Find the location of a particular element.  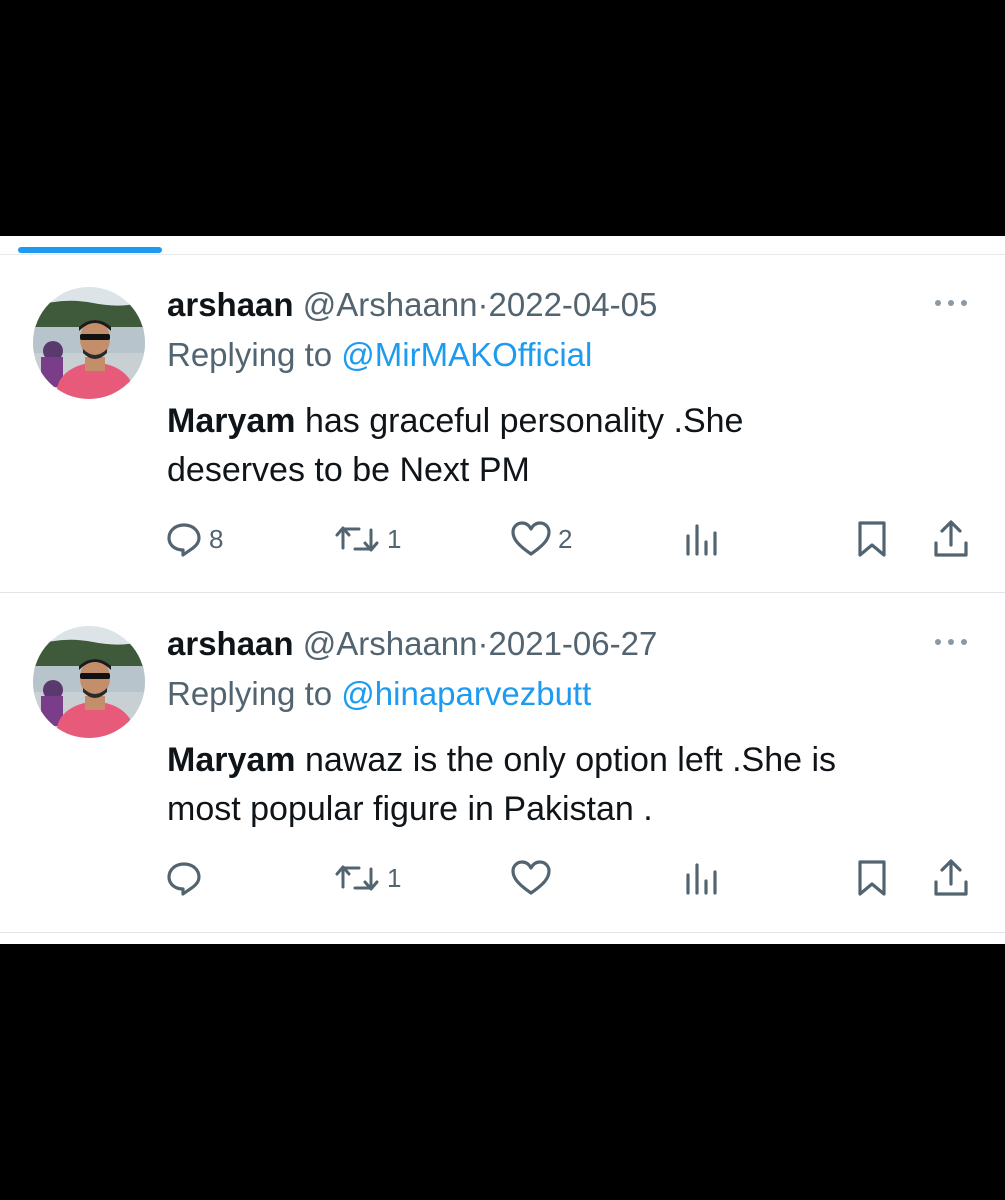

replying-handle-link: @hinaparvezbutt is located at coordinates (466, 693).